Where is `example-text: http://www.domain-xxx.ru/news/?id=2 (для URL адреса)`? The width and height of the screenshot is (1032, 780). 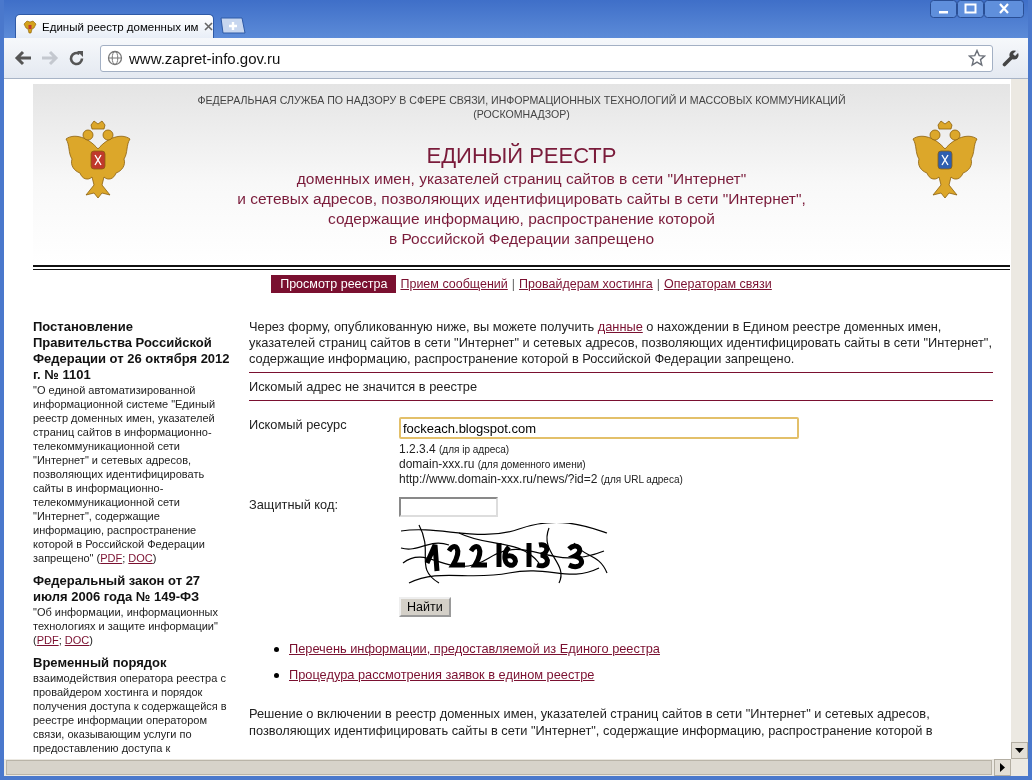 example-text: http://www.domain-xxx.ru/news/?id=2 (для URL адреса) is located at coordinates (541, 479).